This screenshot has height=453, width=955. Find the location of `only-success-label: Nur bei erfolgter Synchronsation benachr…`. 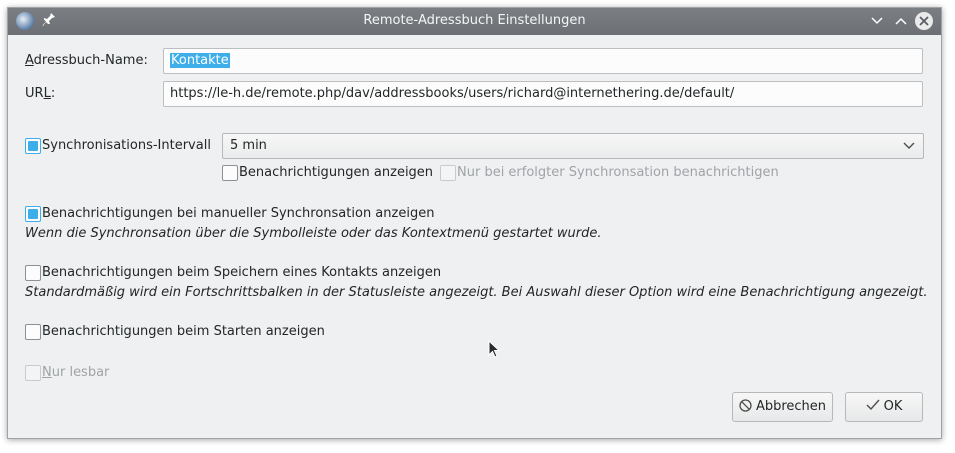

only-success-label: Nur bei erfolgter Synchronsation benachr… is located at coordinates (618, 172).